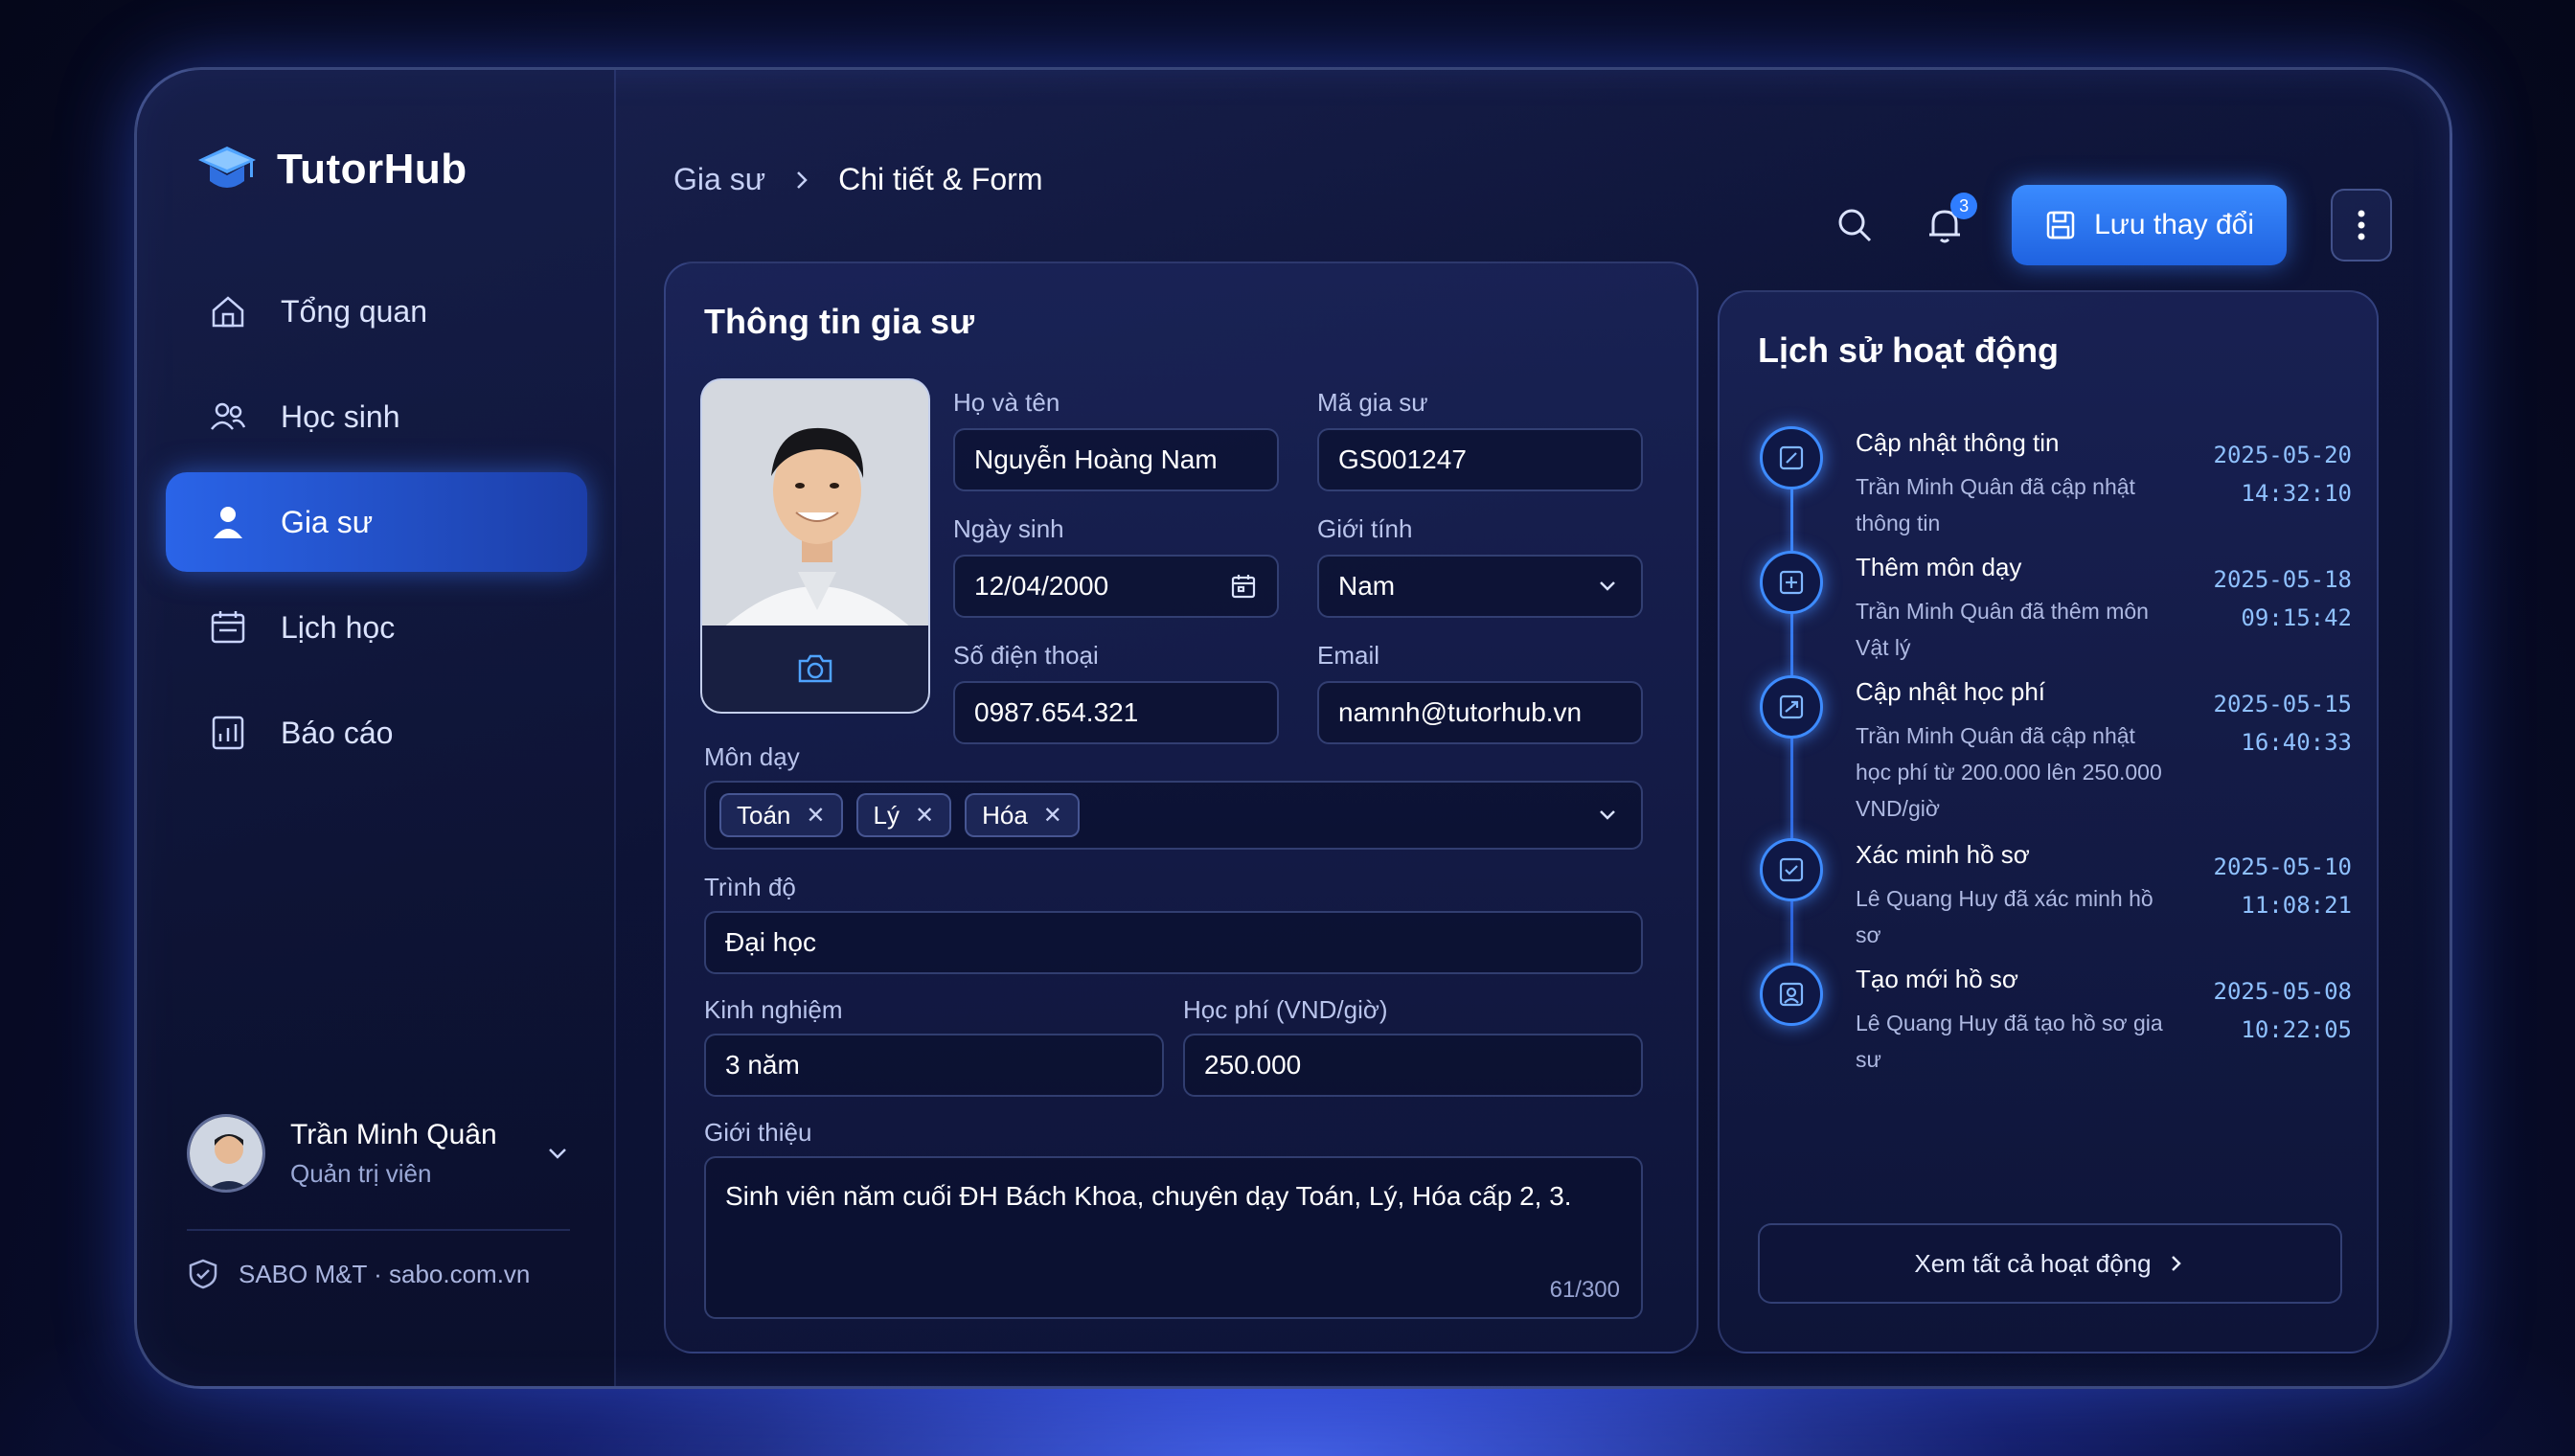 The image size is (2575, 1456). What do you see at coordinates (2283, 598) in the screenshot?
I see `timeline-timestamp: 2025-05-18 09:15:42` at bounding box center [2283, 598].